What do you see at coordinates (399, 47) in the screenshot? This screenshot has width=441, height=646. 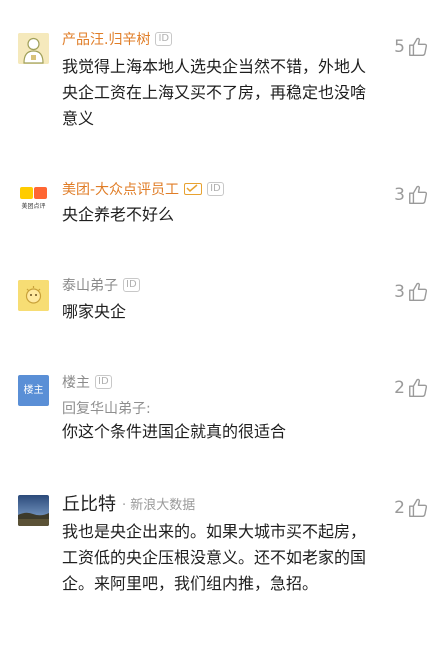 I see `like-count: 5` at bounding box center [399, 47].